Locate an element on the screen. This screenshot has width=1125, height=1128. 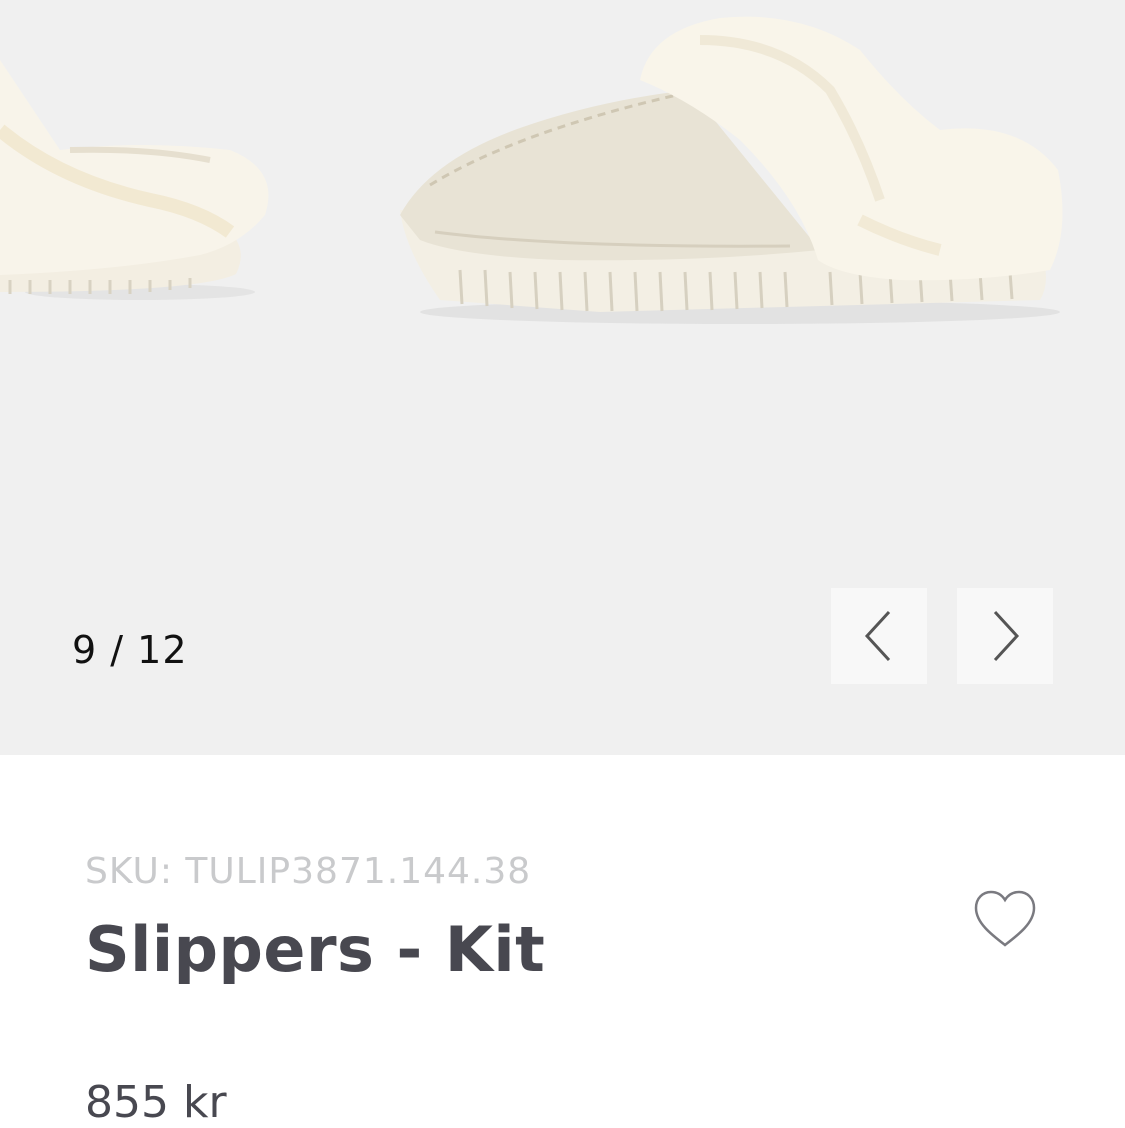
previous-image-button is located at coordinates (879, 636).